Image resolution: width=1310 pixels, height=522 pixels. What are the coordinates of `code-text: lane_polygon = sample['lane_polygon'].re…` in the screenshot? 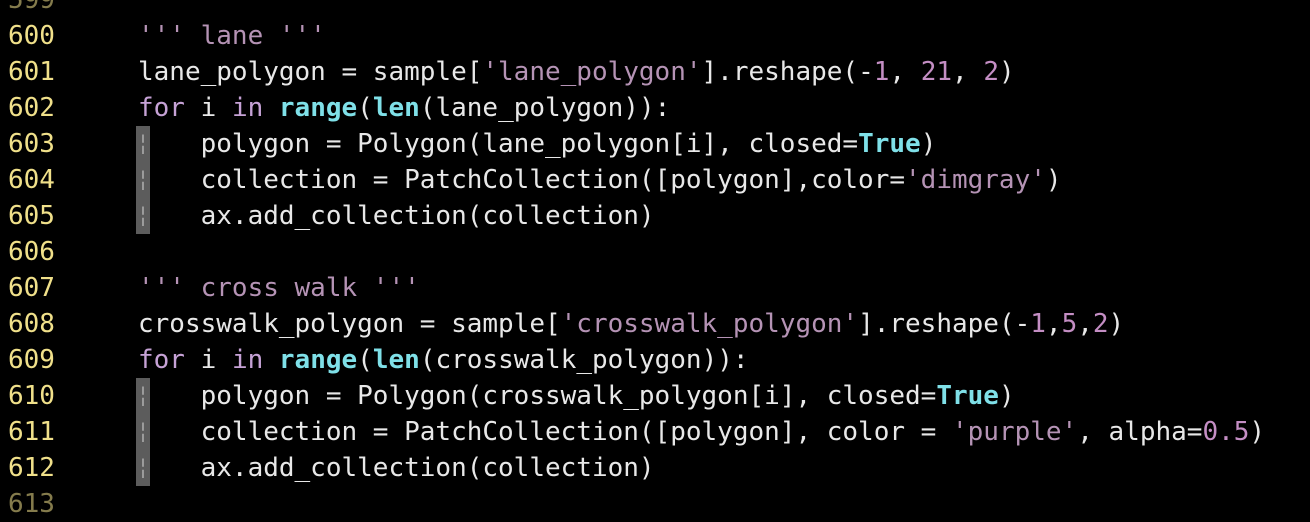 It's located at (576, 72).